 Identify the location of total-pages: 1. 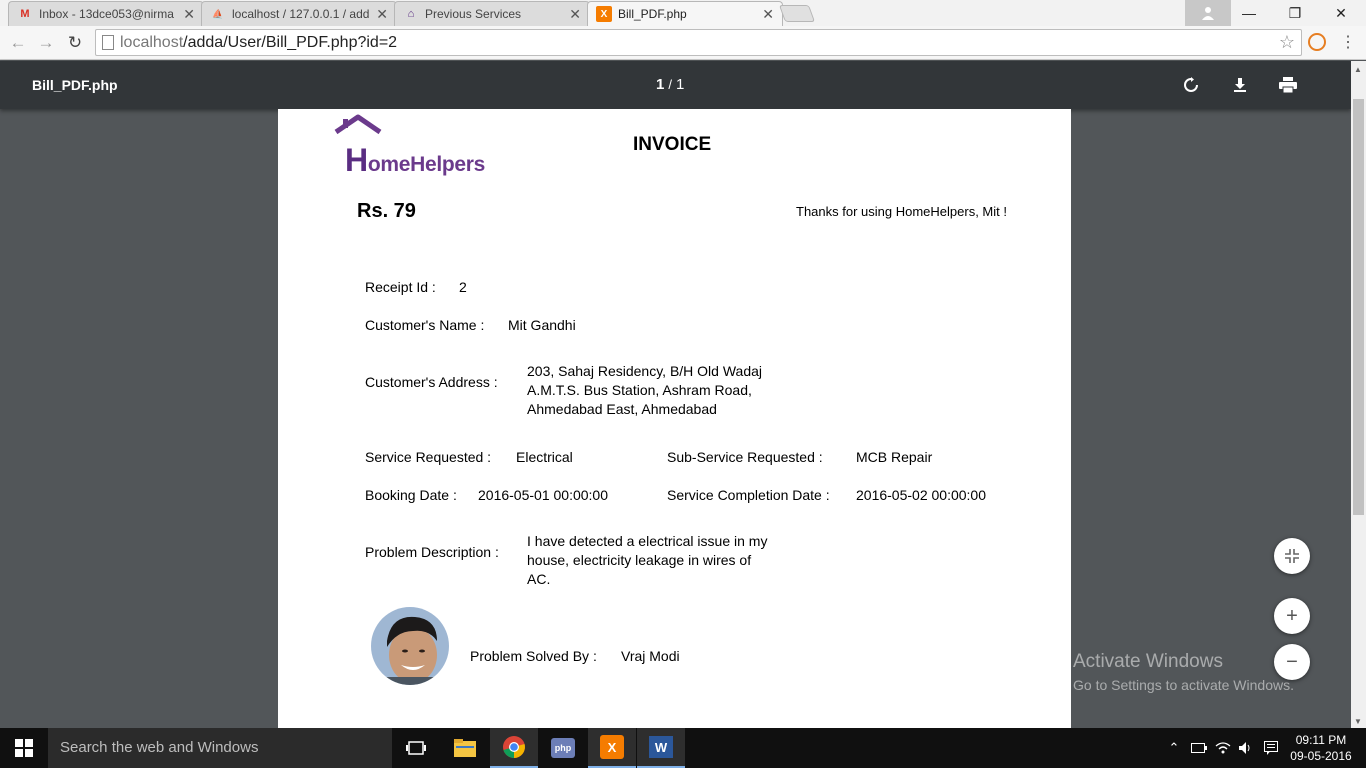
(680, 84).